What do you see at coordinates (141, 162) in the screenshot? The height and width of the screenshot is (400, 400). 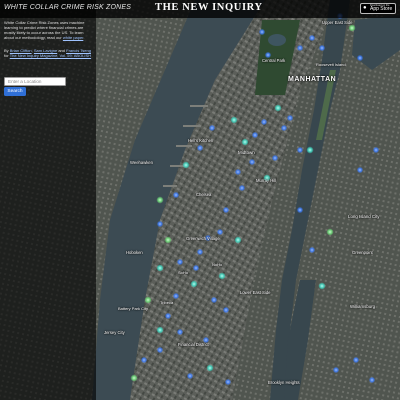 I see `place-label: Weehawken` at bounding box center [141, 162].